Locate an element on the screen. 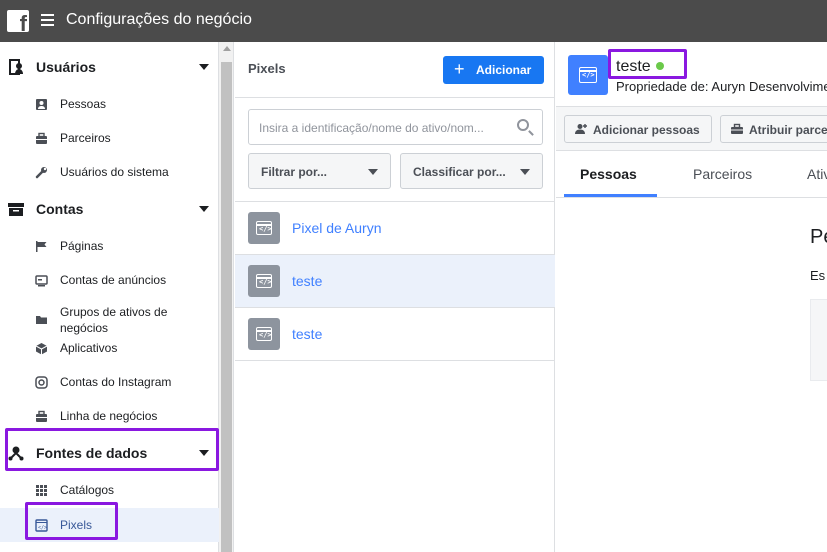 The image size is (827, 552). facebook-logo-icon: f is located at coordinates (18, 21).